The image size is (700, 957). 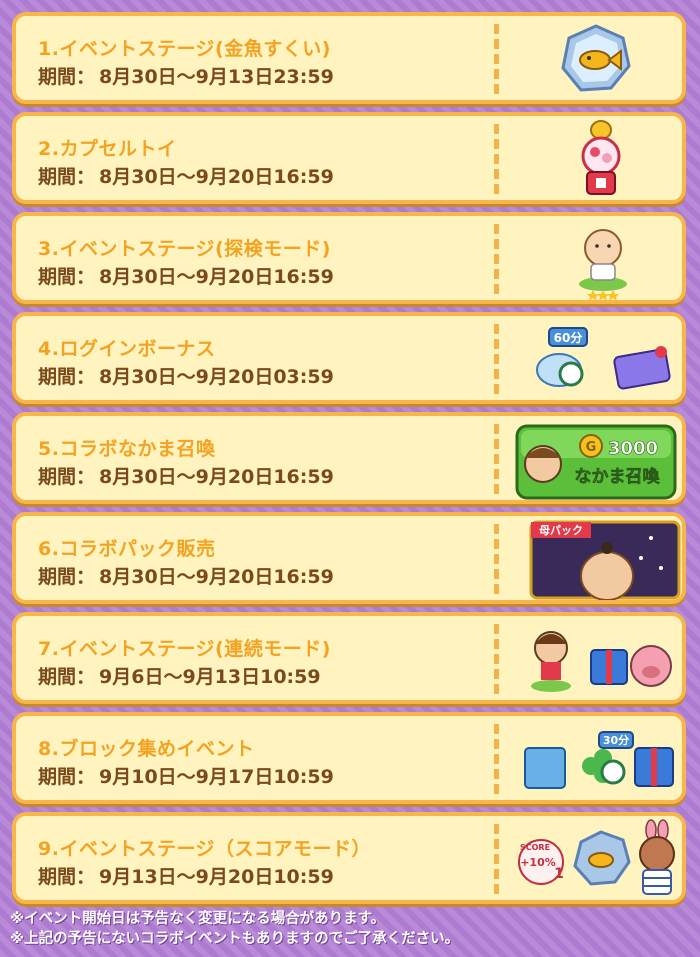 What do you see at coordinates (198, 919) in the screenshot?
I see `footnote-1: ※イベント開始日は予告なく変更になる場合があります。` at bounding box center [198, 919].